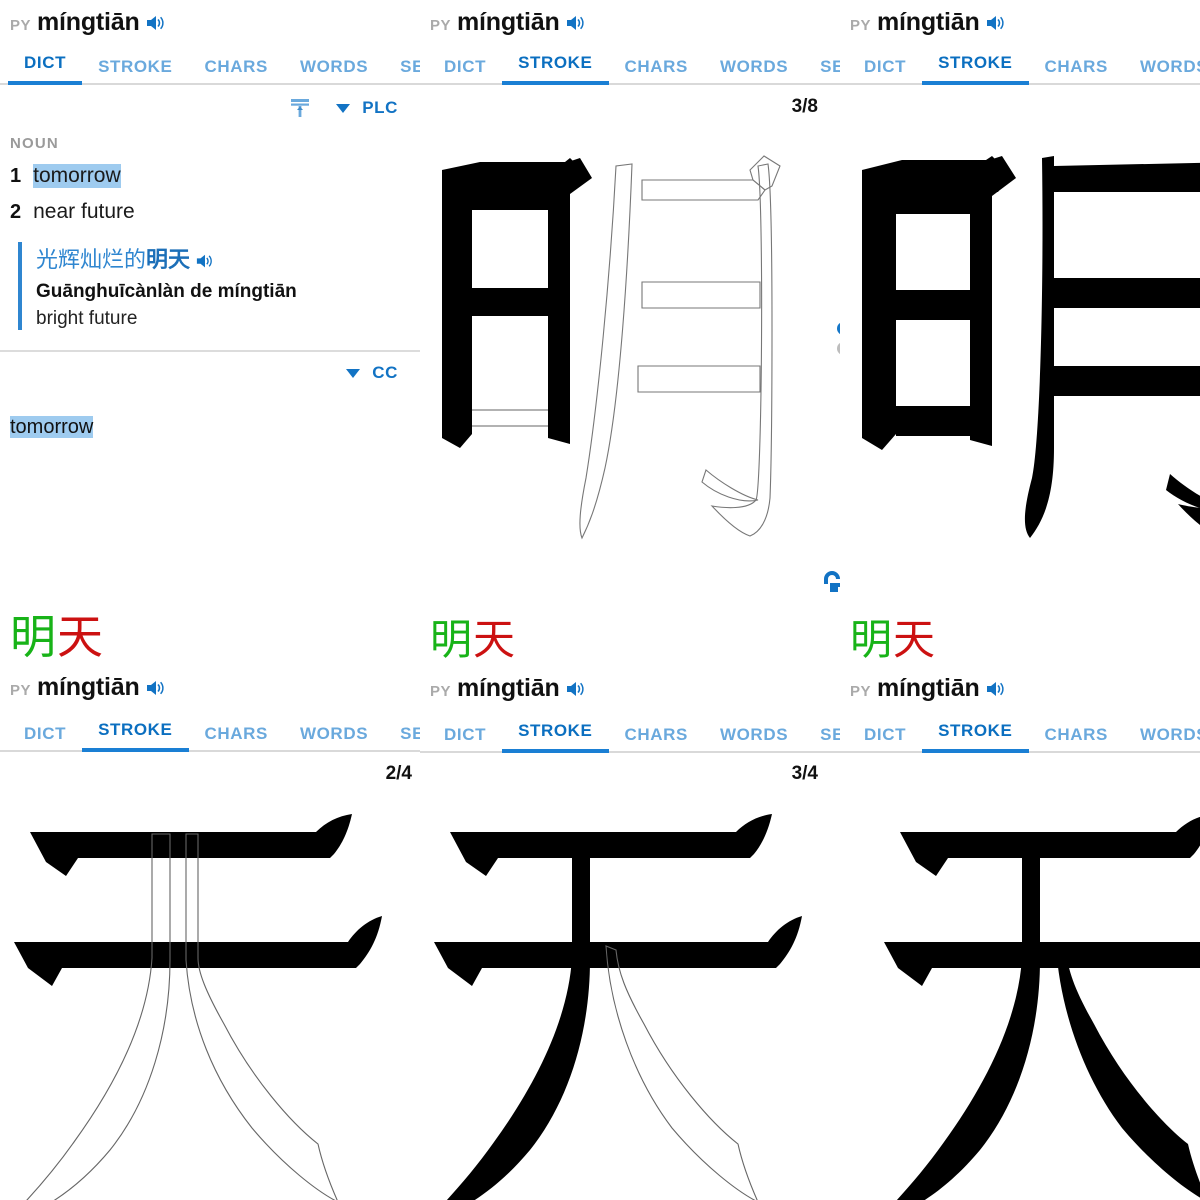  Describe the element at coordinates (16, 176) in the screenshot. I see `sense-number: 1` at that location.